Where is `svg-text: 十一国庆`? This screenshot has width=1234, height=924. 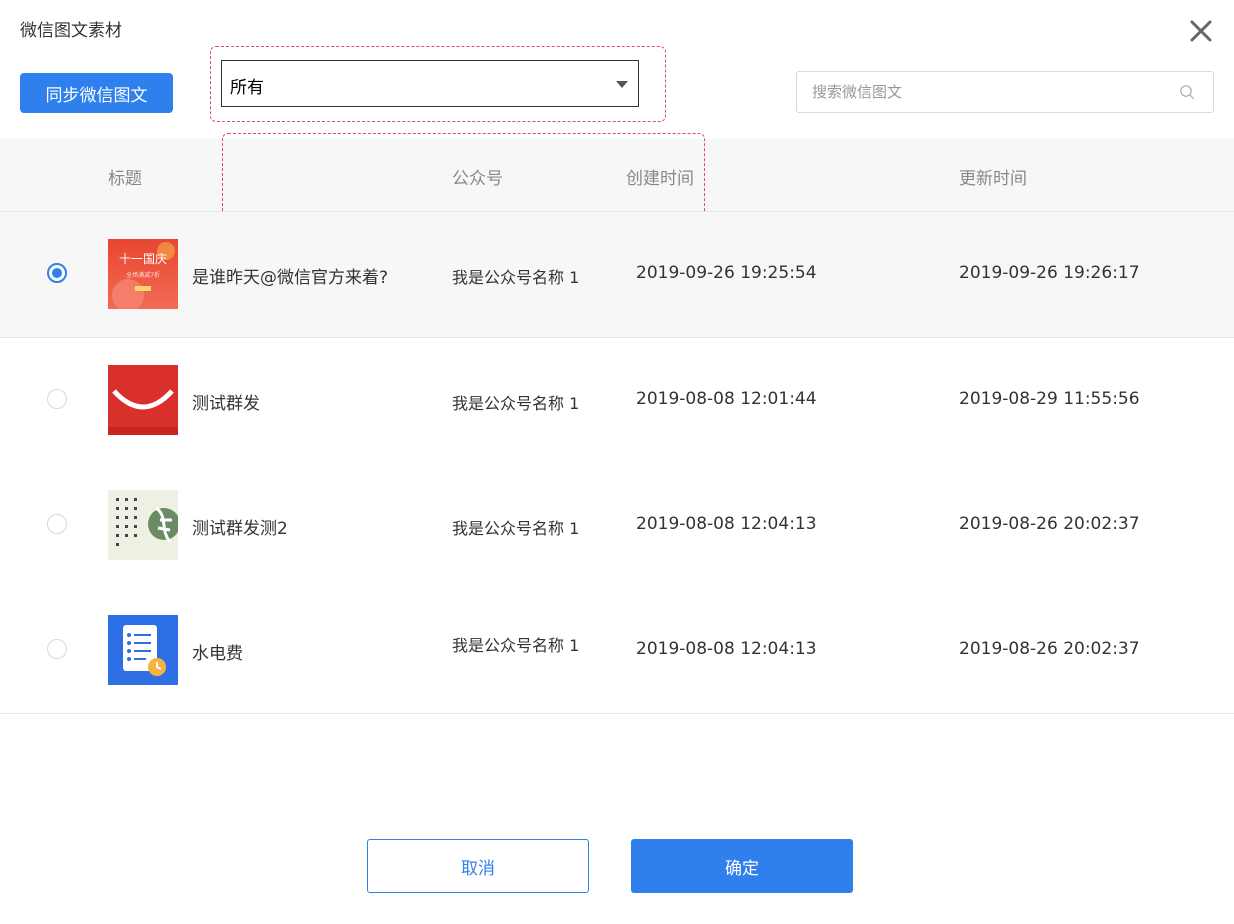
svg-text: 十一国庆 is located at coordinates (143, 259).